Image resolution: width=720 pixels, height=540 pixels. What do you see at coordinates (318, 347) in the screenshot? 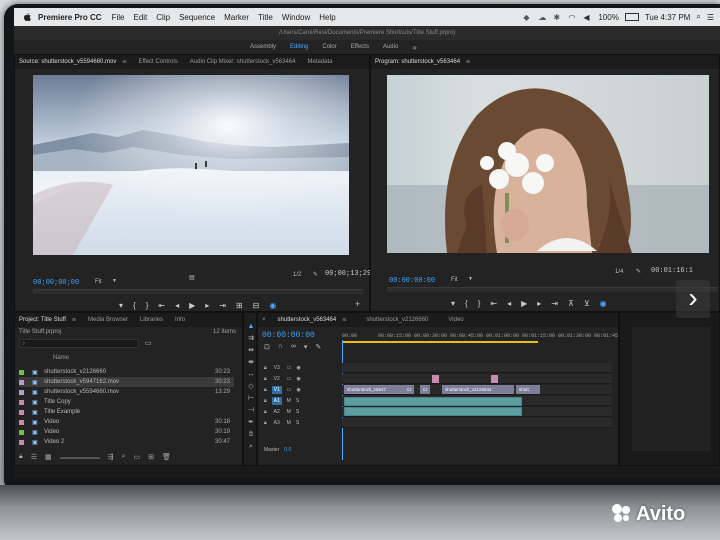
I see `settings-icon: ✎` at bounding box center [318, 347].